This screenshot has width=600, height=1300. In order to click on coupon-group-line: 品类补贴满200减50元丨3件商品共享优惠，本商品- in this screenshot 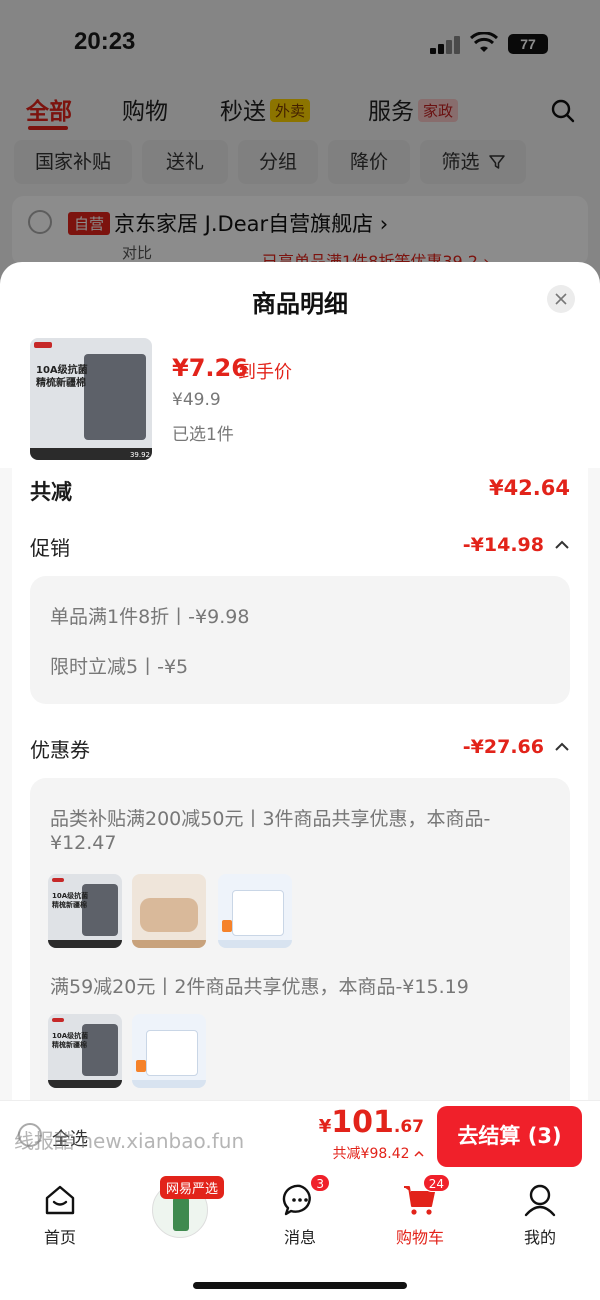, I will do `click(270, 819)`.